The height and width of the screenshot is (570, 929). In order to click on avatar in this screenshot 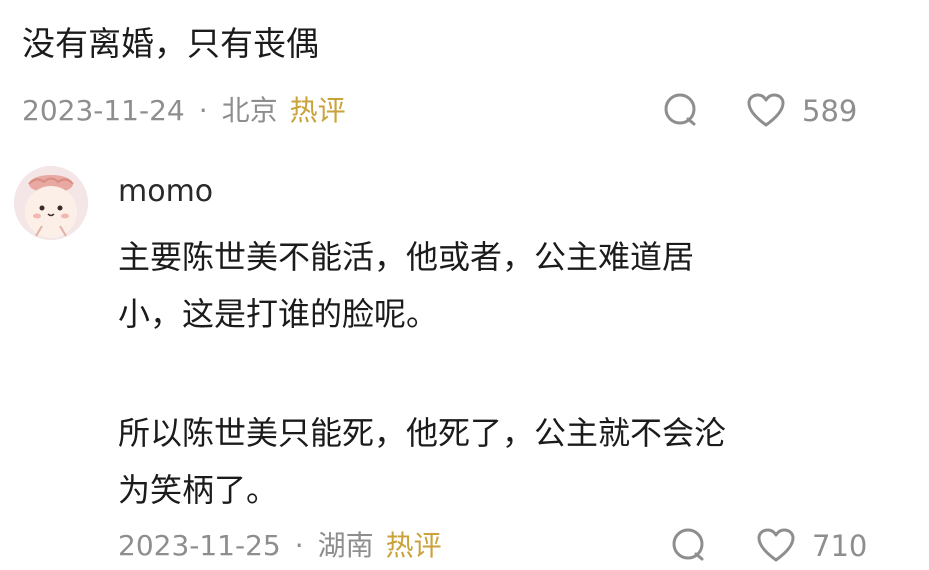, I will do `click(51, 203)`.